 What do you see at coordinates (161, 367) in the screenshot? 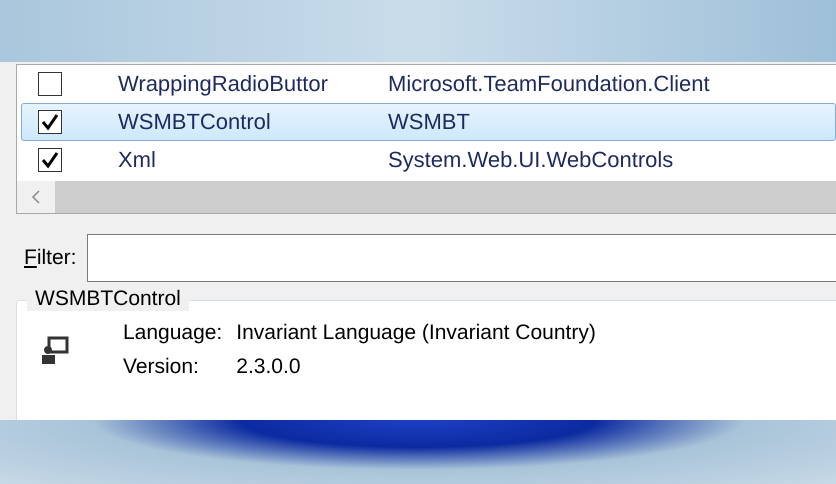
I see `field-label: Version:` at bounding box center [161, 367].